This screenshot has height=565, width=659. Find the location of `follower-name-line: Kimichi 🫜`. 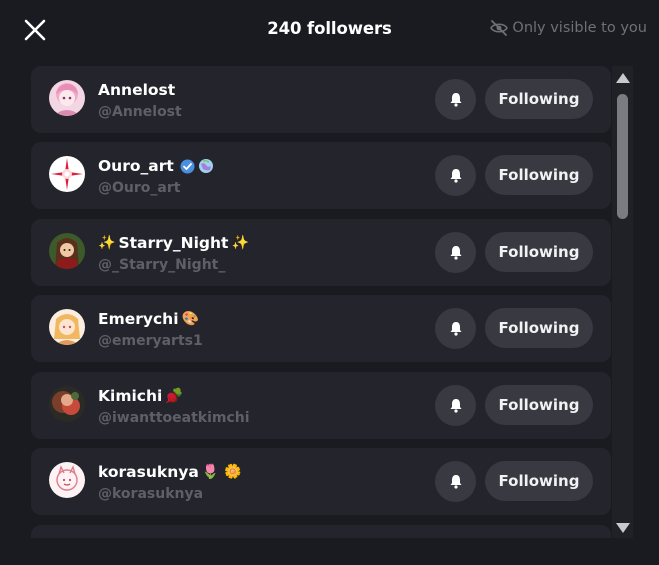

follower-name-line: Kimichi 🫜 is located at coordinates (140, 396).